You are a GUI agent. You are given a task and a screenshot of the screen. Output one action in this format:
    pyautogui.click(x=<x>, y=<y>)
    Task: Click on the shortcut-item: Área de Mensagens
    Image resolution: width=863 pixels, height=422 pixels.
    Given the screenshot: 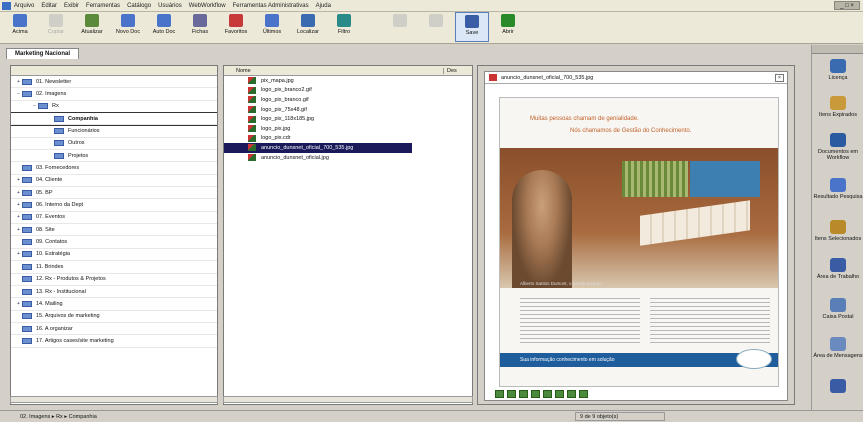 What is the action you would take?
    pyautogui.click(x=837, y=348)
    